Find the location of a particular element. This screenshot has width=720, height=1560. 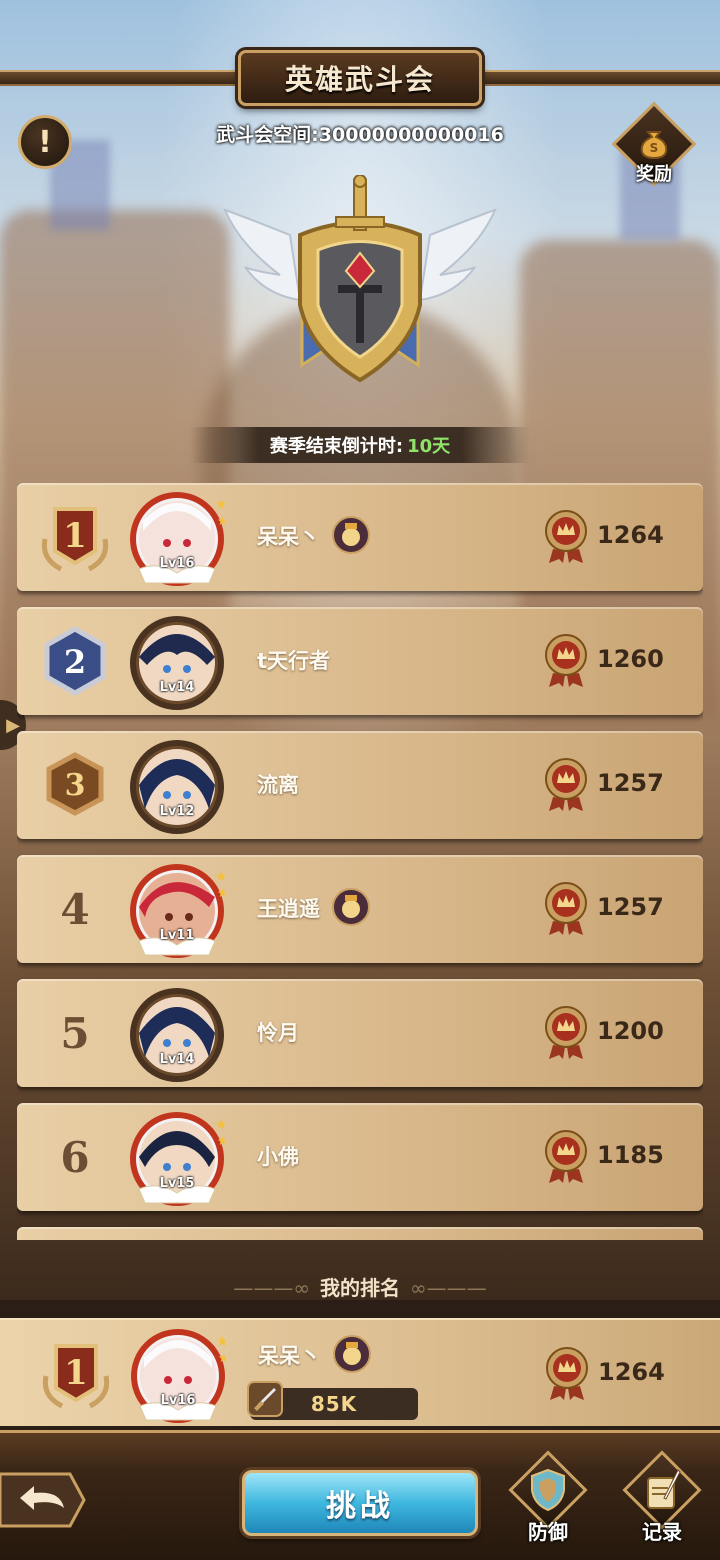

reward-button: S 奖励 is located at coordinates (654, 147).